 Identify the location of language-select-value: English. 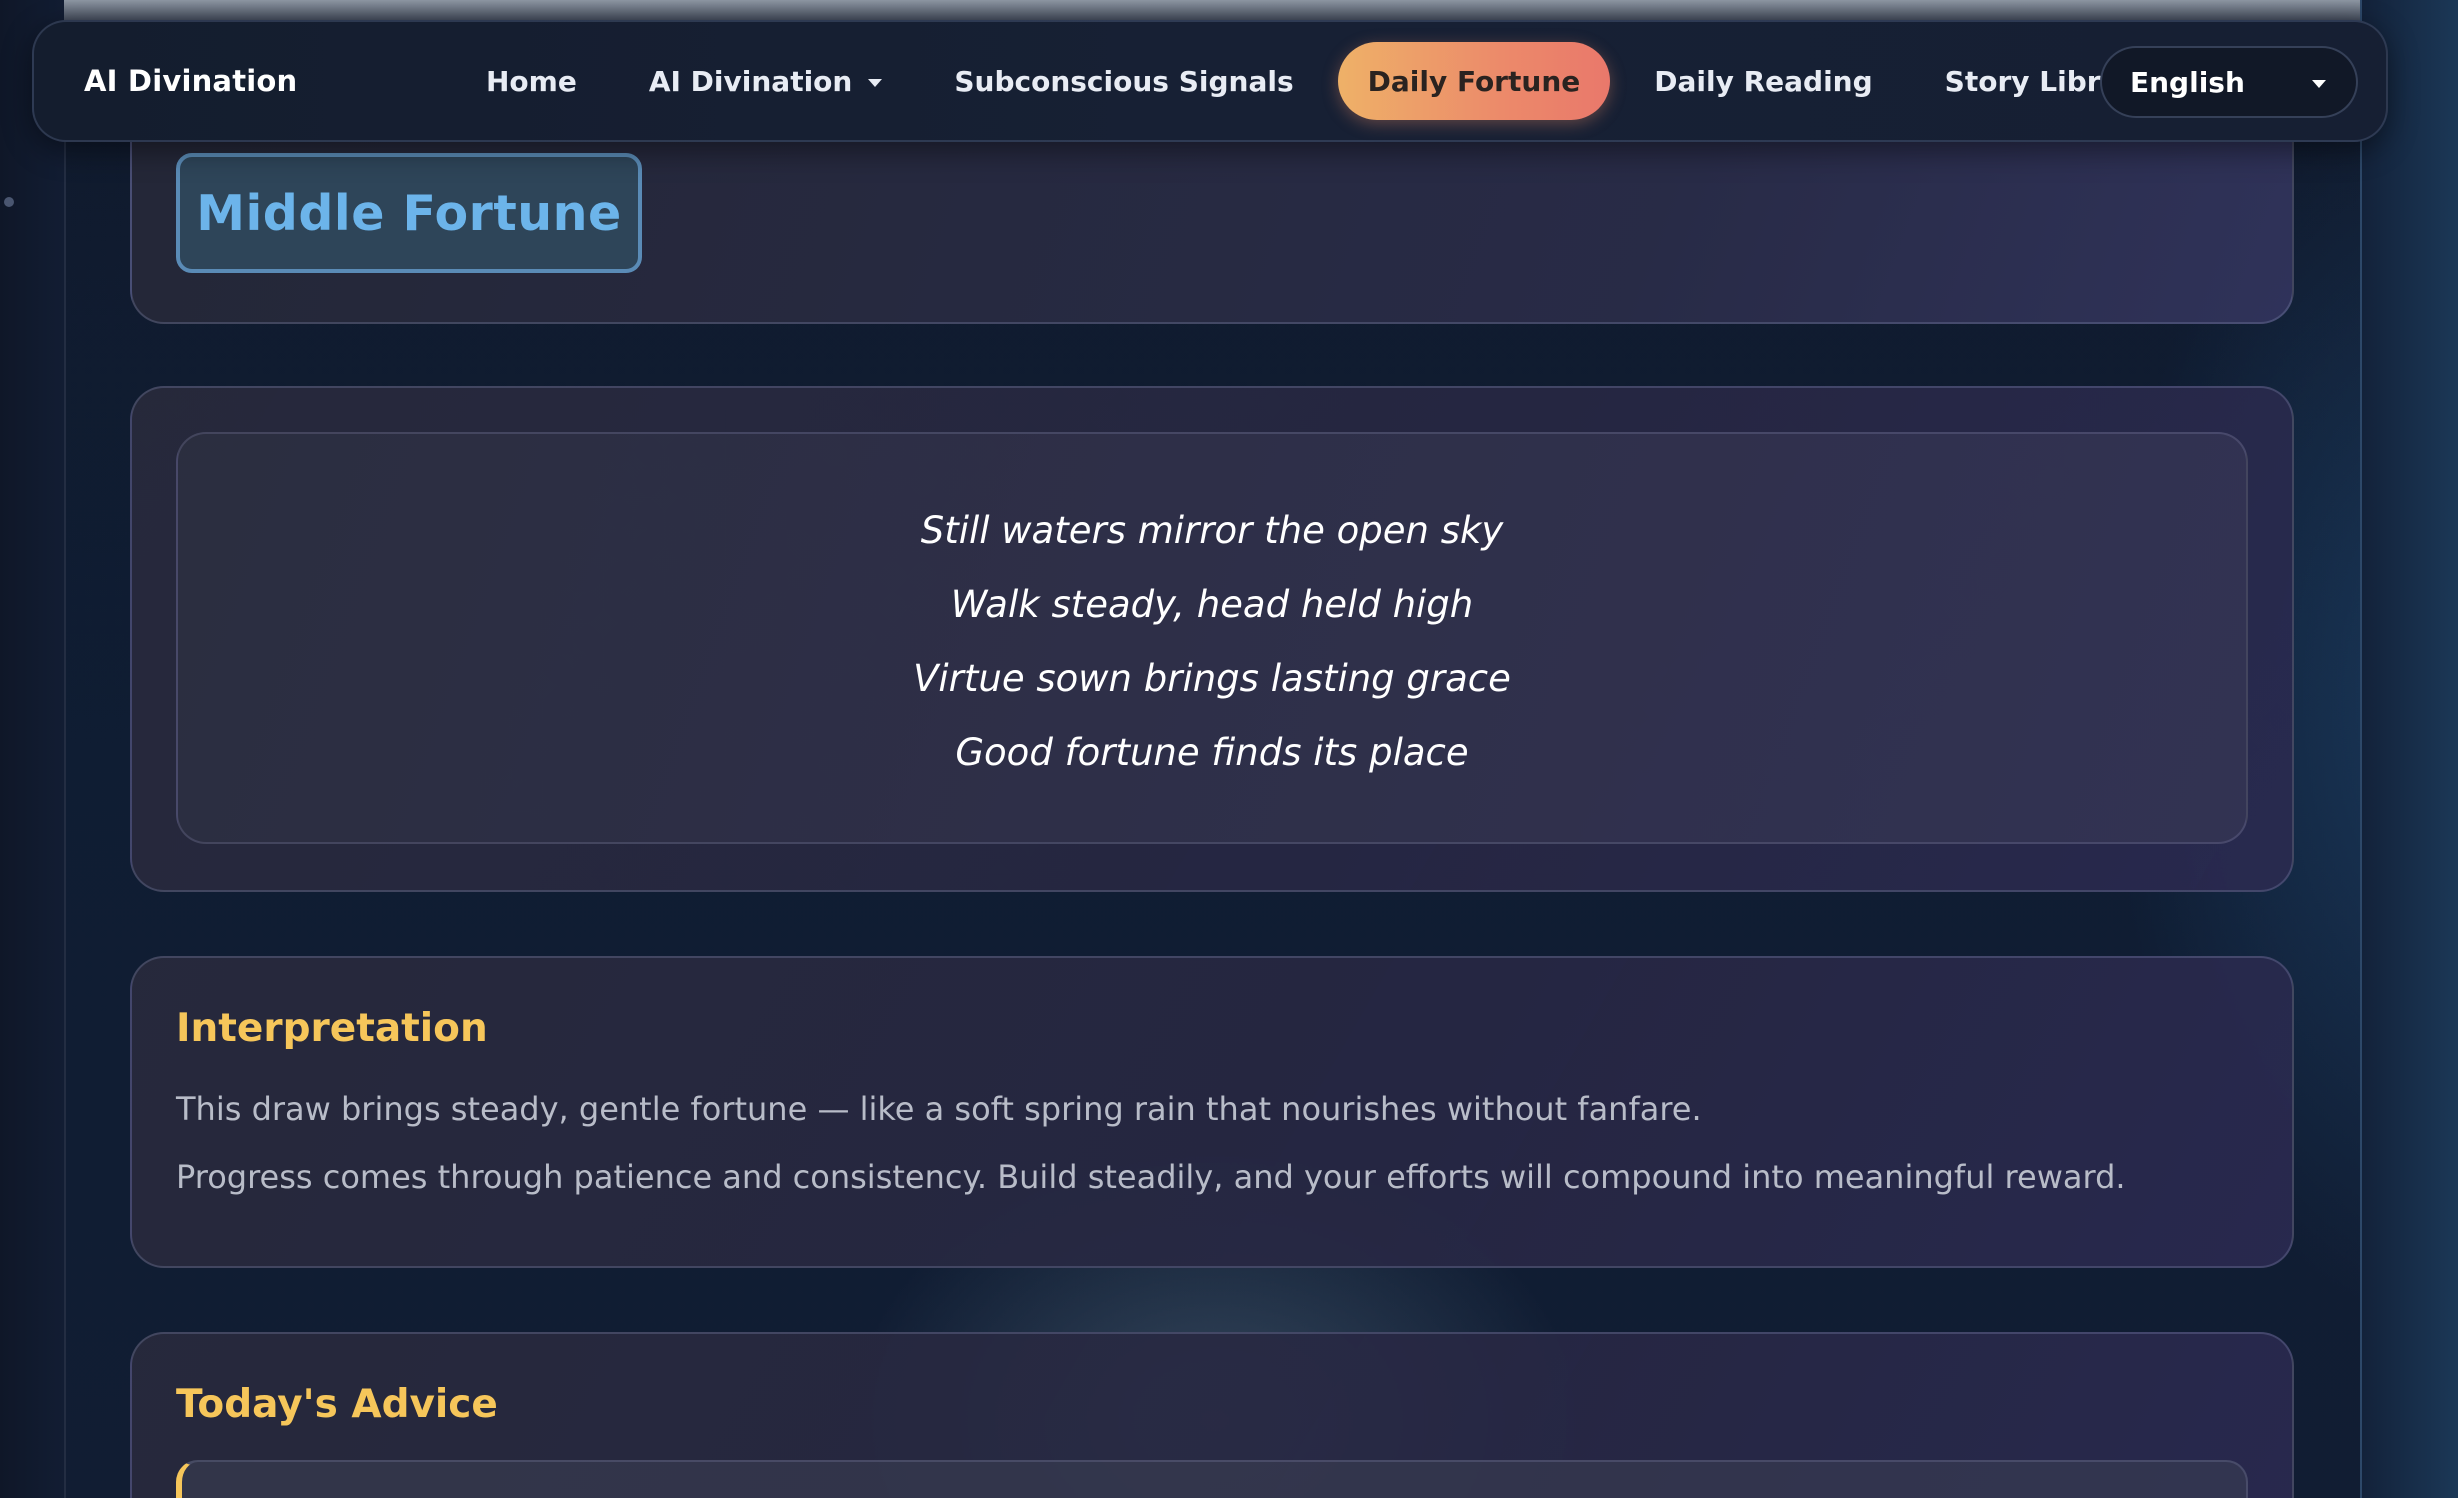
(2187, 82).